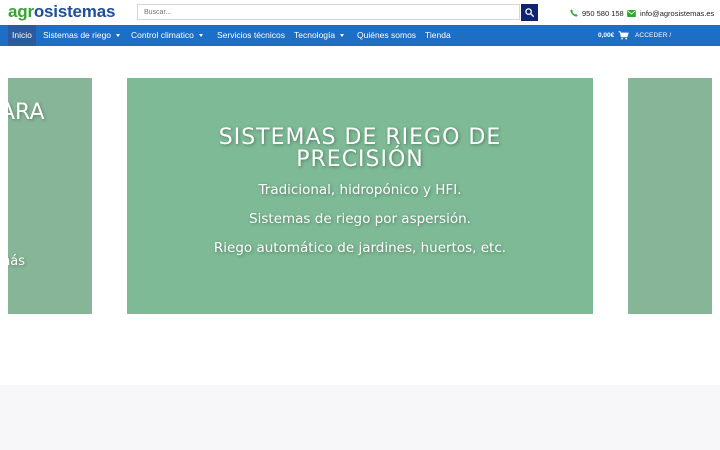  What do you see at coordinates (670, 196) in the screenshot?
I see `slide-next-partial` at bounding box center [670, 196].